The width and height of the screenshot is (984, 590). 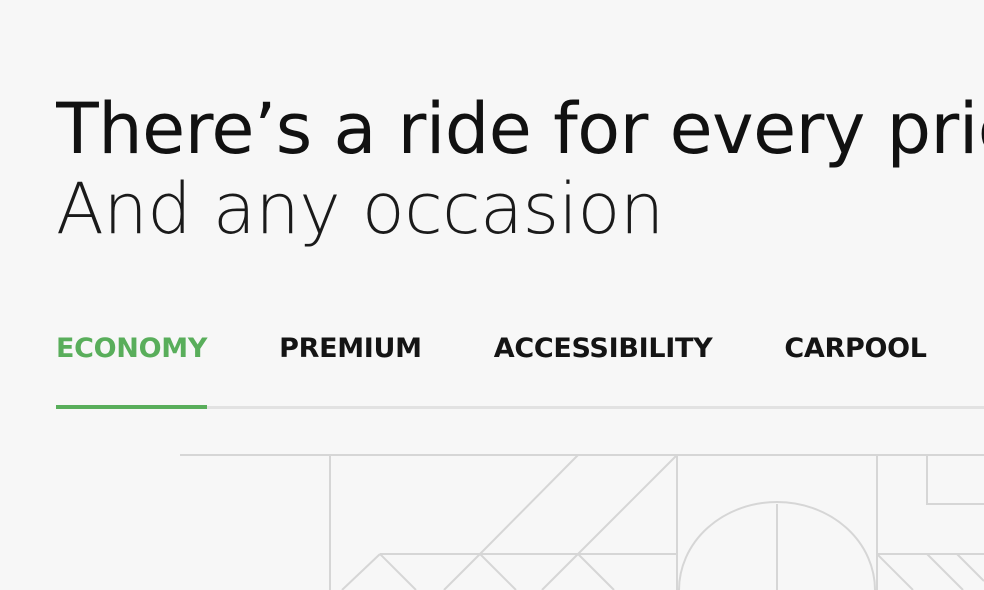 What do you see at coordinates (131, 367) in the screenshot?
I see `tab-economy: ECONOMY` at bounding box center [131, 367].